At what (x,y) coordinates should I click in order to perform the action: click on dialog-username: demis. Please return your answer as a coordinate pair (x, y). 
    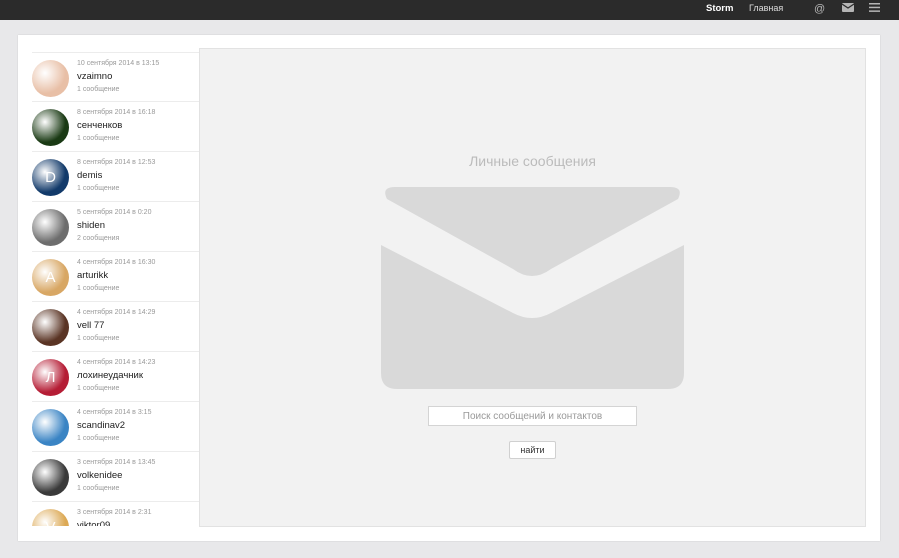
    Looking at the image, I should click on (89, 175).